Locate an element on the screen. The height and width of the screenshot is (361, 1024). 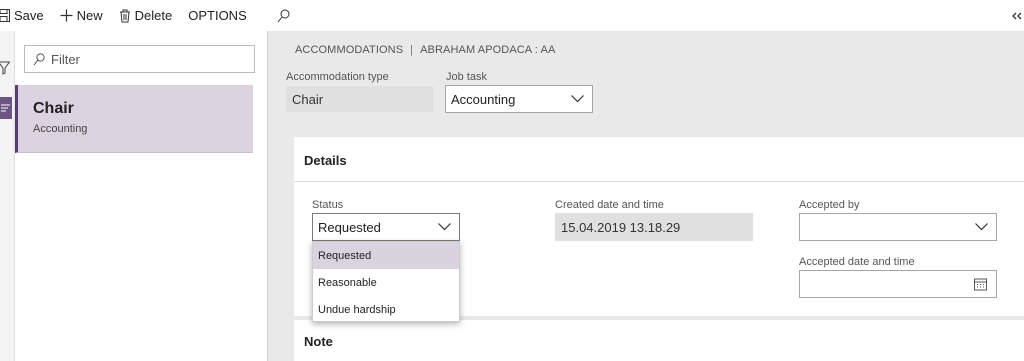
list-view-tab is located at coordinates (6, 108).